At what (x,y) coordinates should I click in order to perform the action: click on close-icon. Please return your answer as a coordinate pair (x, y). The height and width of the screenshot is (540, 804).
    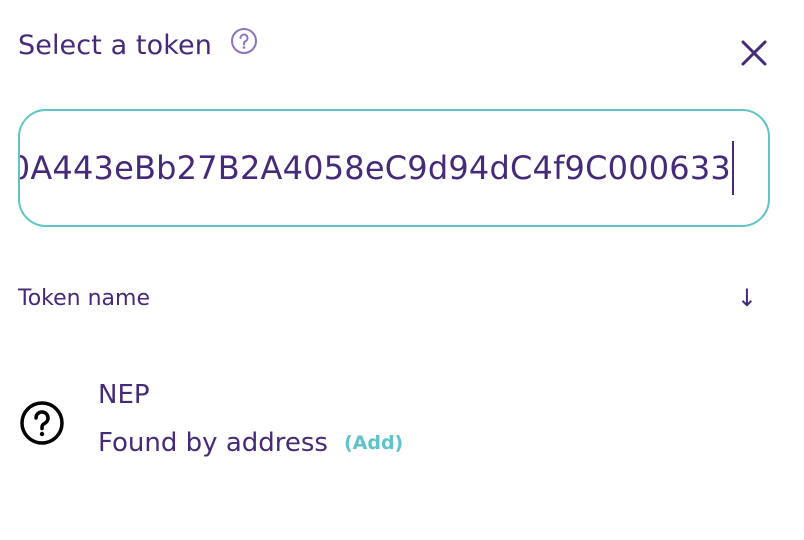
    Looking at the image, I should click on (754, 53).